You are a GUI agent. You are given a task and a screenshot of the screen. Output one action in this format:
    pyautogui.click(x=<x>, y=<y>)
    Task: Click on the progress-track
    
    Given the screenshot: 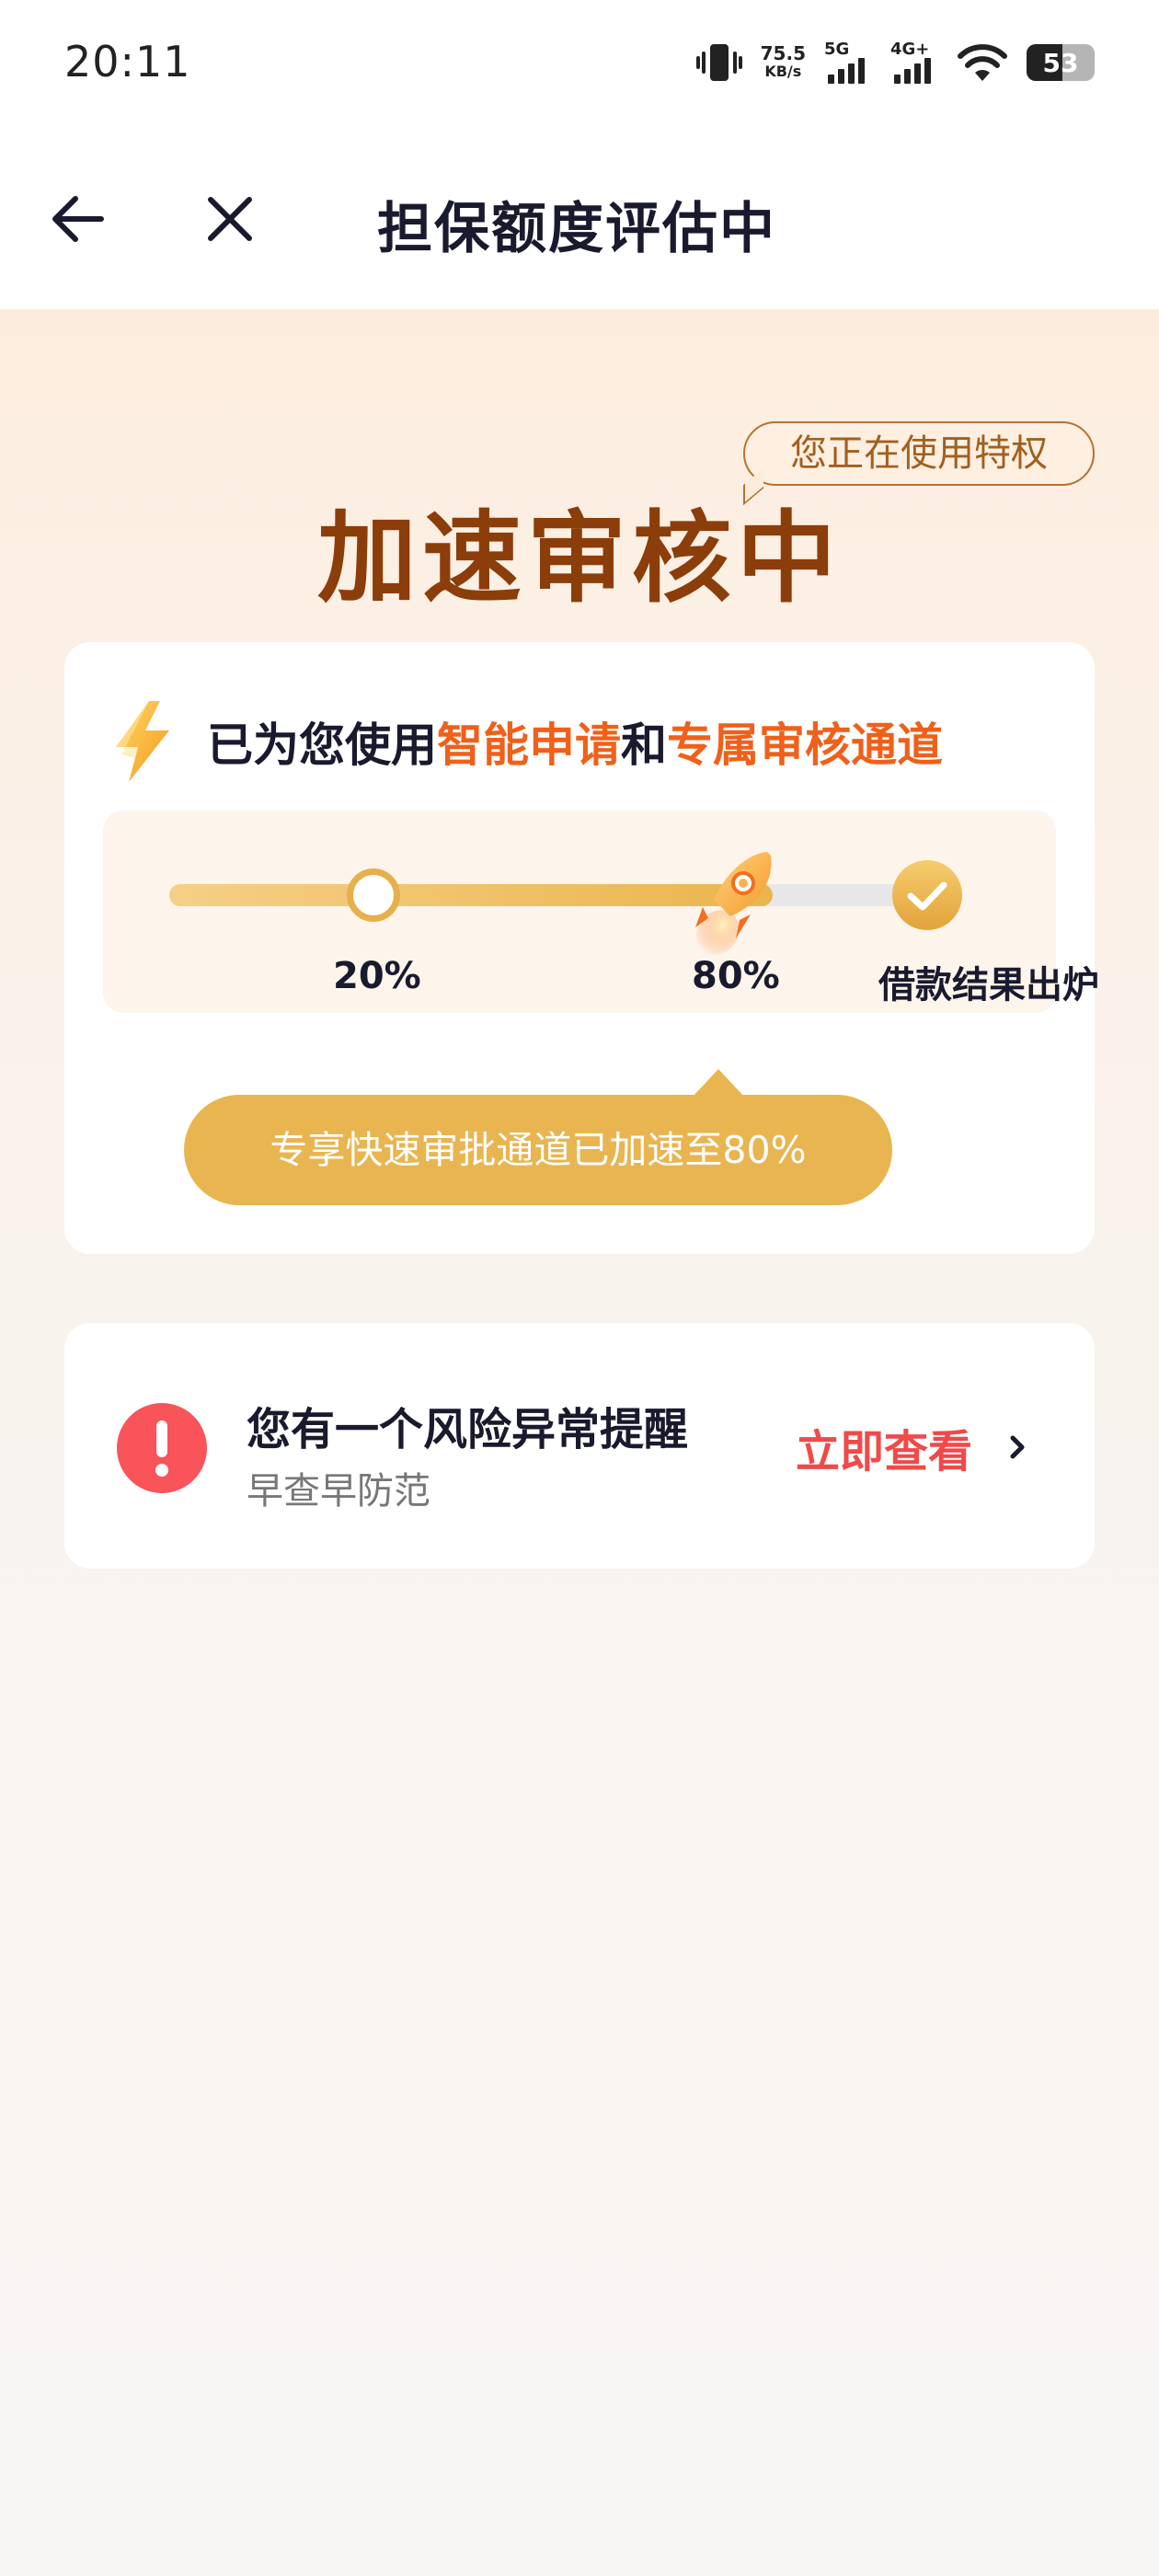 What is the action you would take?
    pyautogui.click(x=546, y=895)
    